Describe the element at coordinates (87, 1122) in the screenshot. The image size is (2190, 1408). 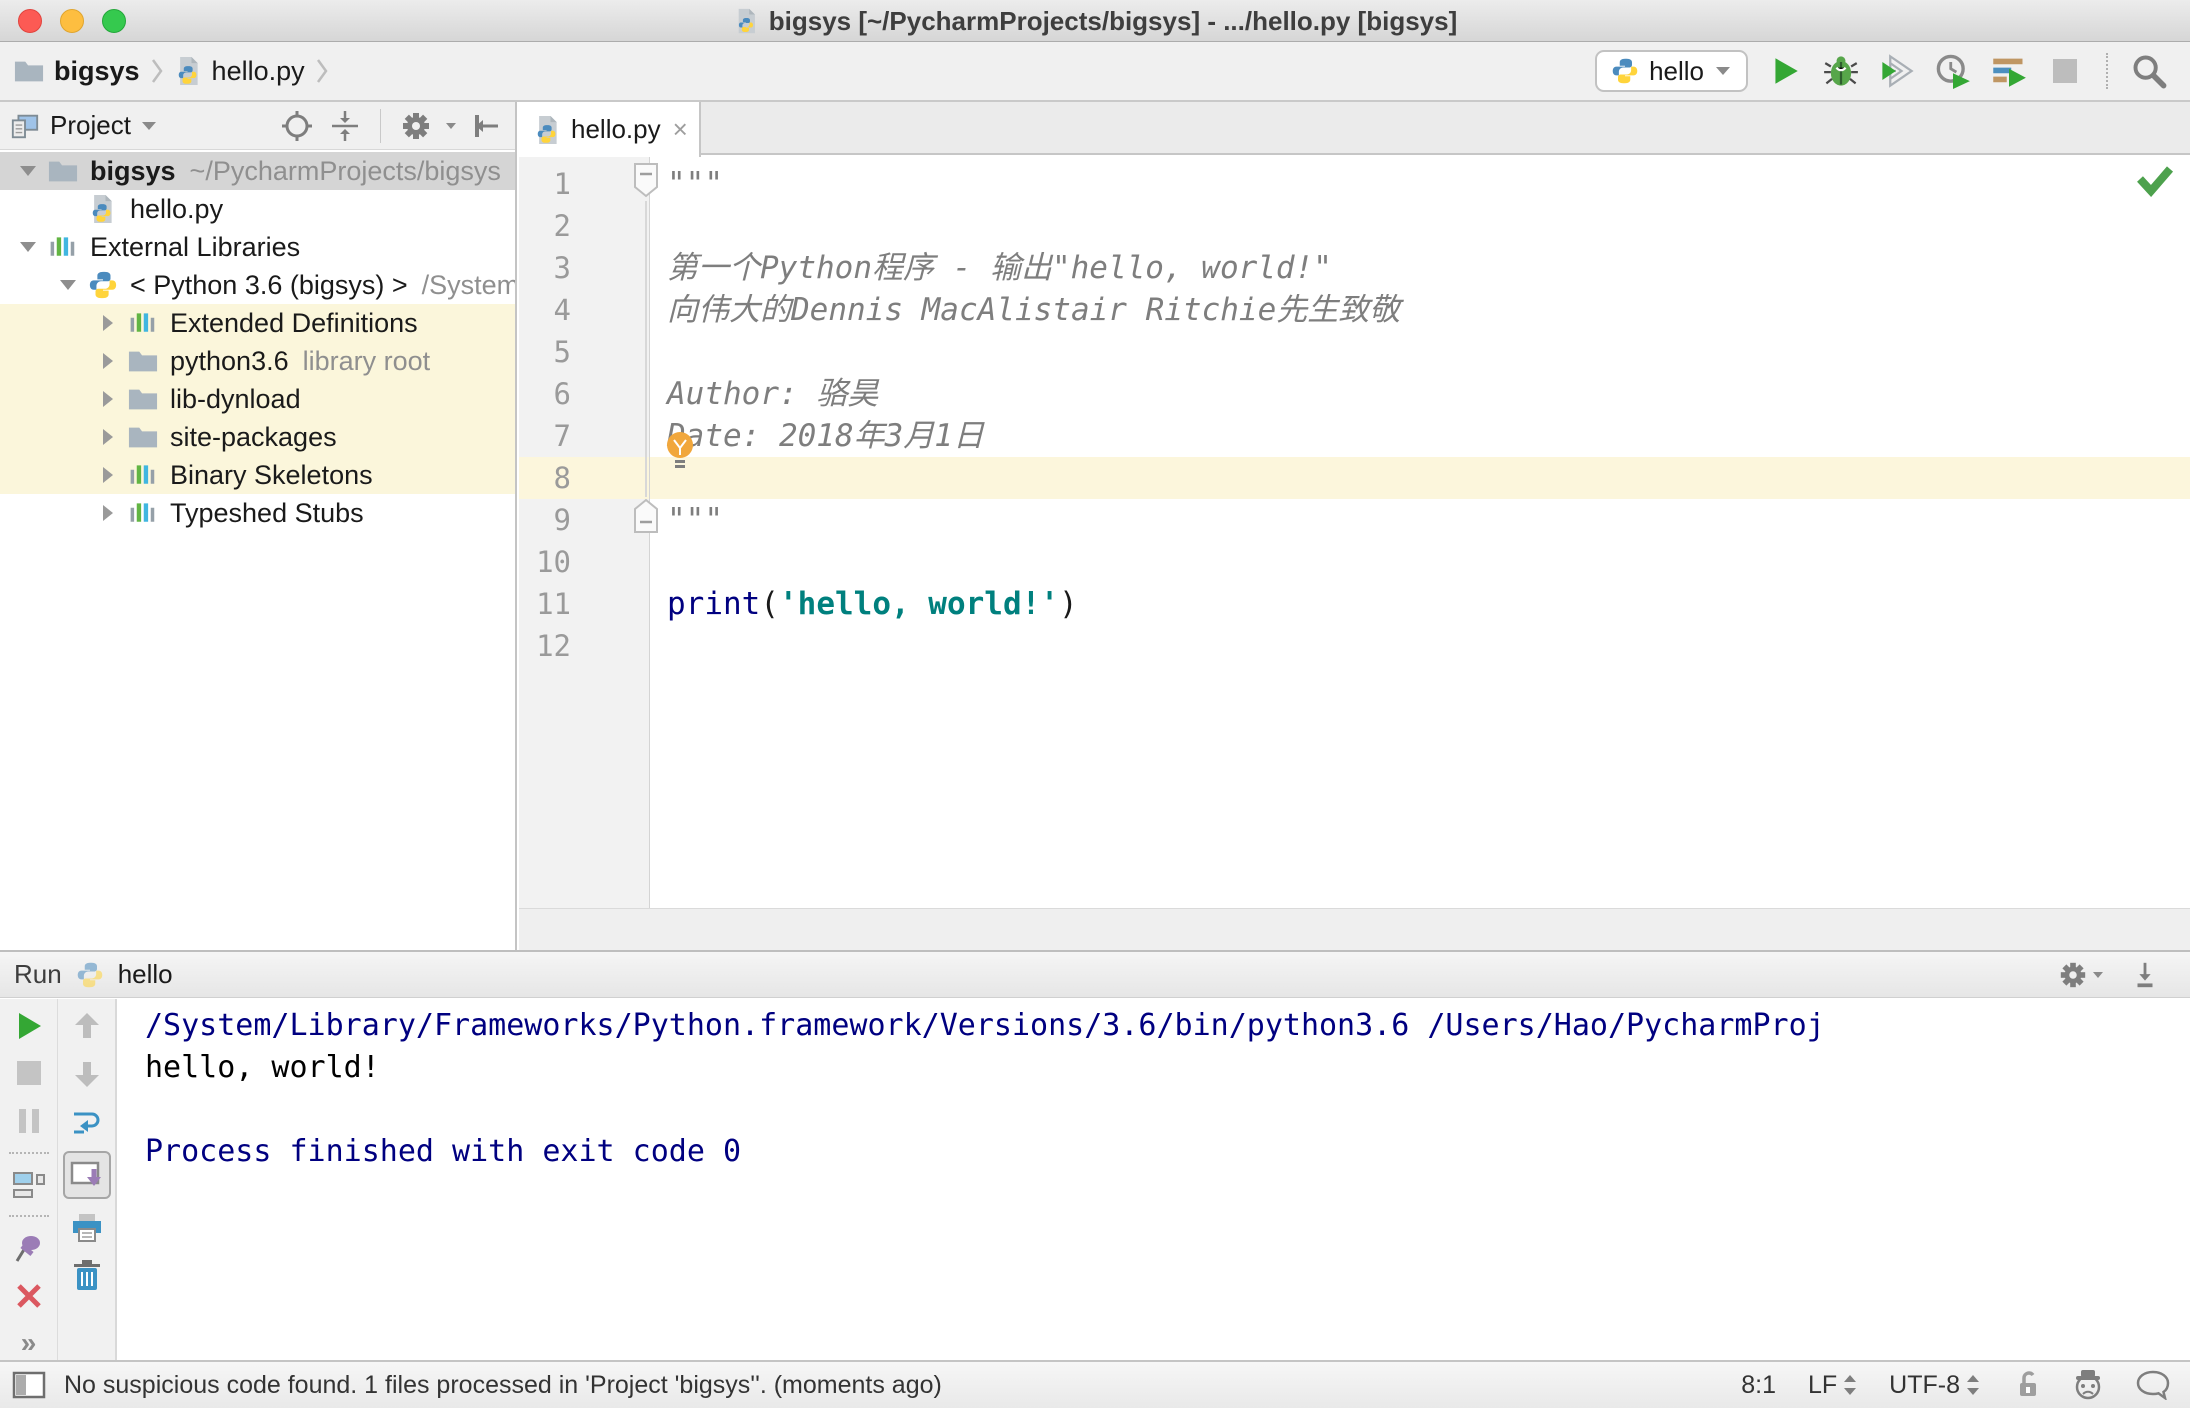
I see `soft-wrap-icon` at that location.